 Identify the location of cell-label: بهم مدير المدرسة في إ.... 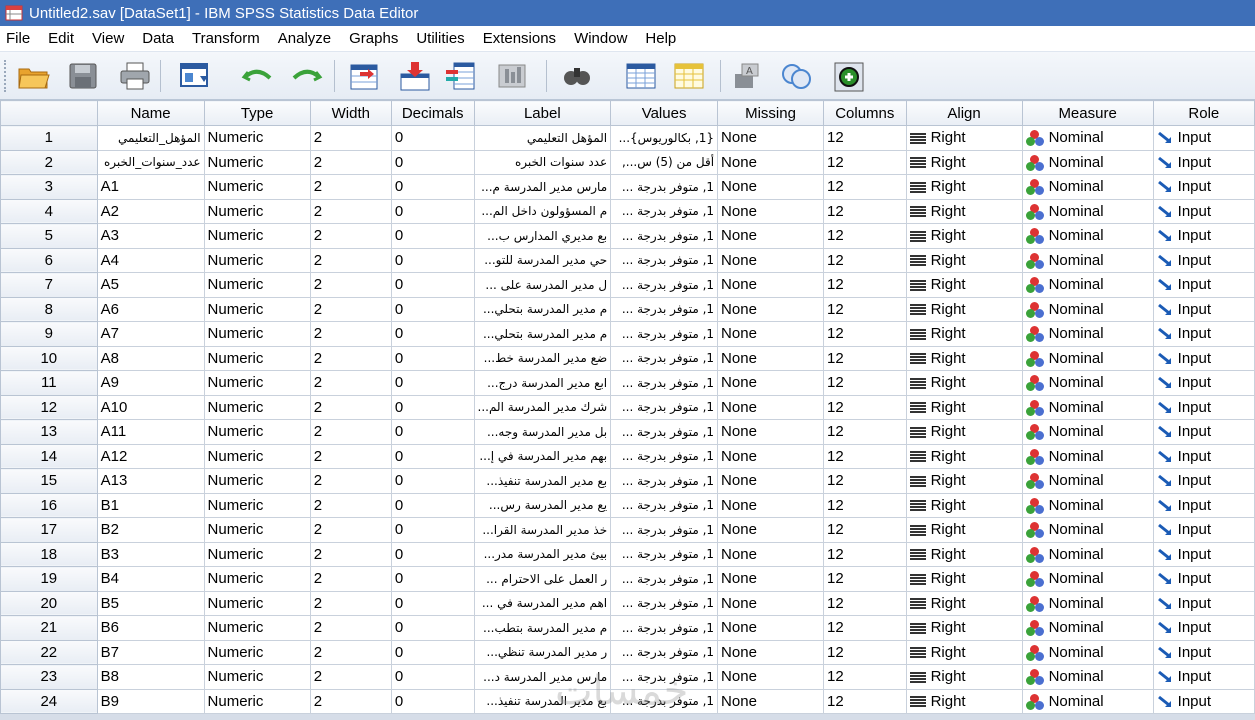
(542, 456).